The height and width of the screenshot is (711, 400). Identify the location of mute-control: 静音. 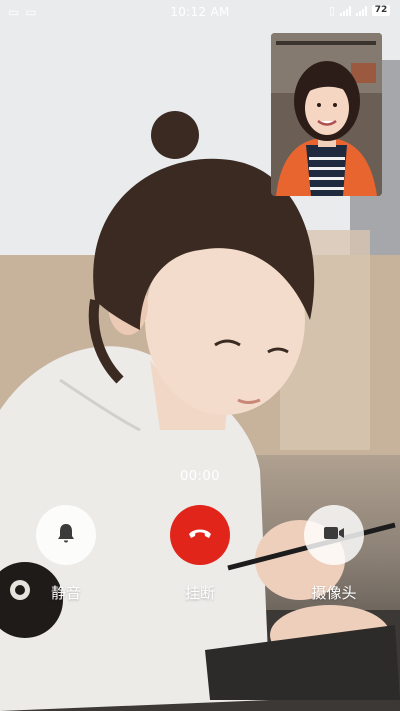
(66, 554).